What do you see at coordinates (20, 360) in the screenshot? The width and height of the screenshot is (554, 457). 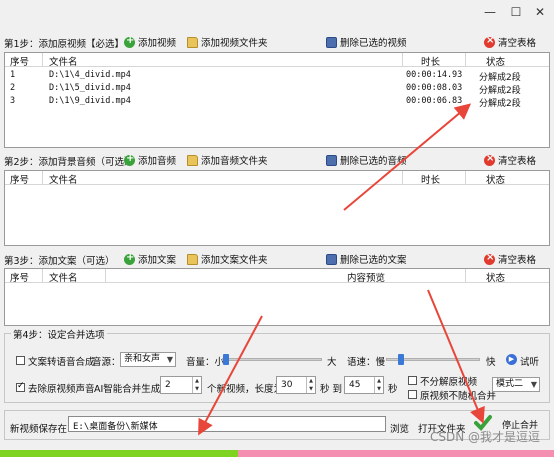 I see `tts-checkbox` at bounding box center [20, 360].